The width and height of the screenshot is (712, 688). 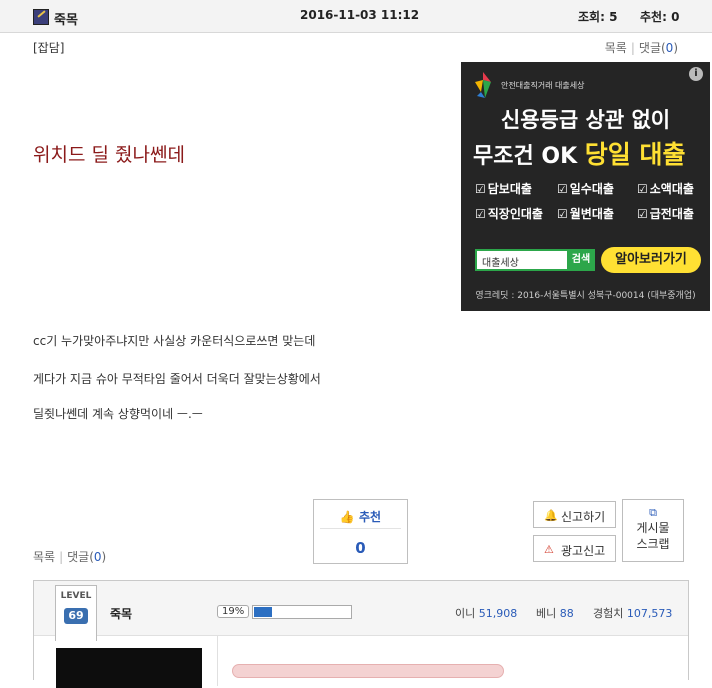 What do you see at coordinates (653, 512) in the screenshot?
I see `scrap-icon: ⧉` at bounding box center [653, 512].